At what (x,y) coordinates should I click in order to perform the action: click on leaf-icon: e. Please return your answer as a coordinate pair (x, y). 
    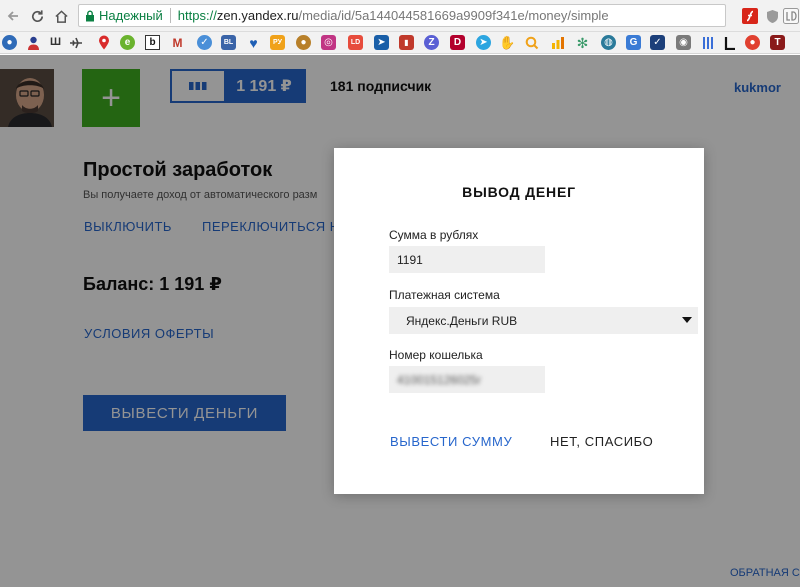
    Looking at the image, I should click on (127, 42).